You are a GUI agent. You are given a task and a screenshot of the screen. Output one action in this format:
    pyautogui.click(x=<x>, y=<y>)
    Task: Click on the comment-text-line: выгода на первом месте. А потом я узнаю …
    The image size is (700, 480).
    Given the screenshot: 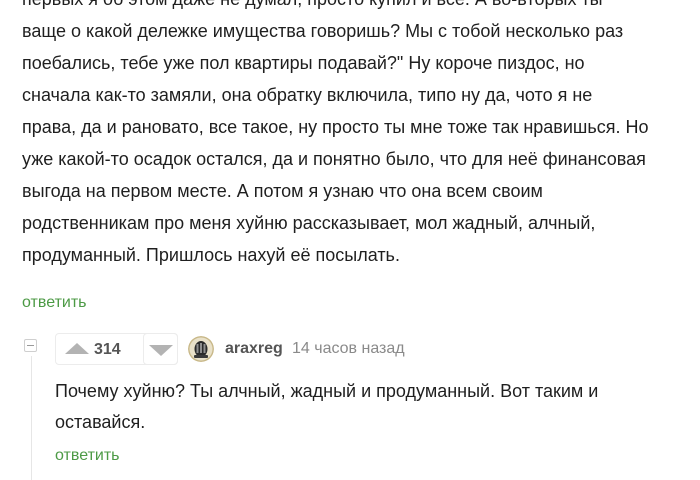 What is the action you would take?
    pyautogui.click(x=282, y=191)
    